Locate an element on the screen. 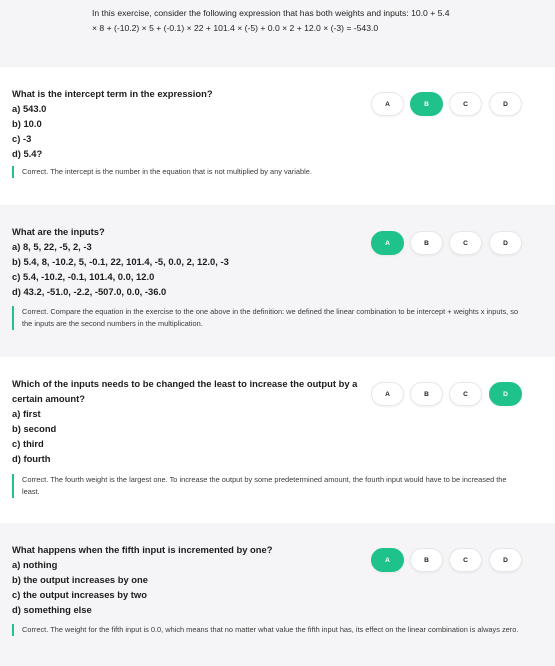 The height and width of the screenshot is (666, 555). option-c: c) 5.4, -10.2, -0.1, 101.4, 0.0, 12.0 is located at coordinates (83, 276).